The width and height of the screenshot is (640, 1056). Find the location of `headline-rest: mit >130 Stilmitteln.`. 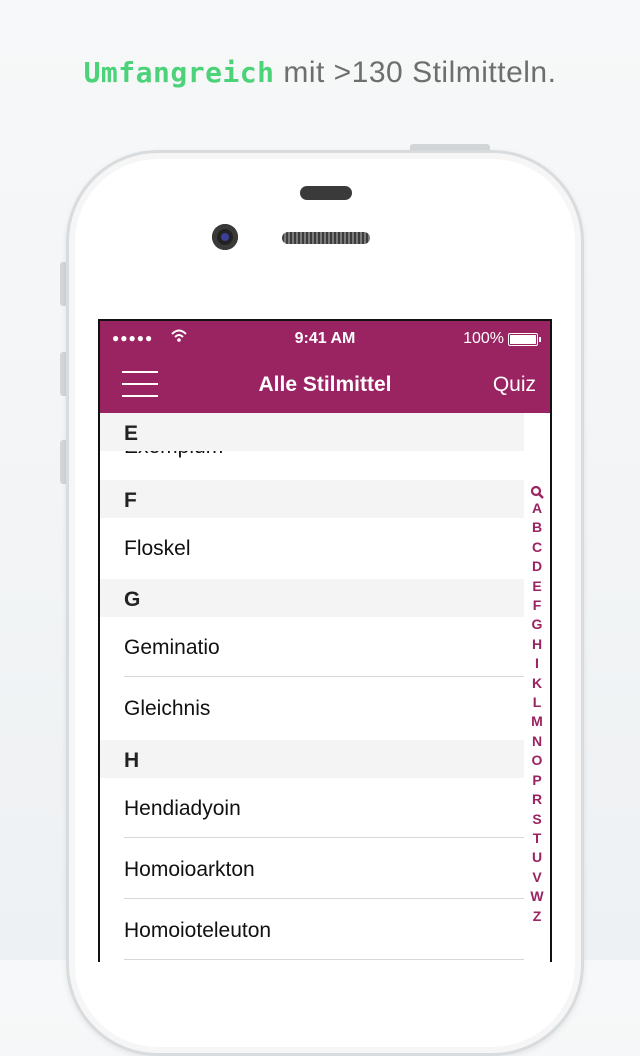

headline-rest: mit >130 Stilmitteln. is located at coordinates (415, 72).